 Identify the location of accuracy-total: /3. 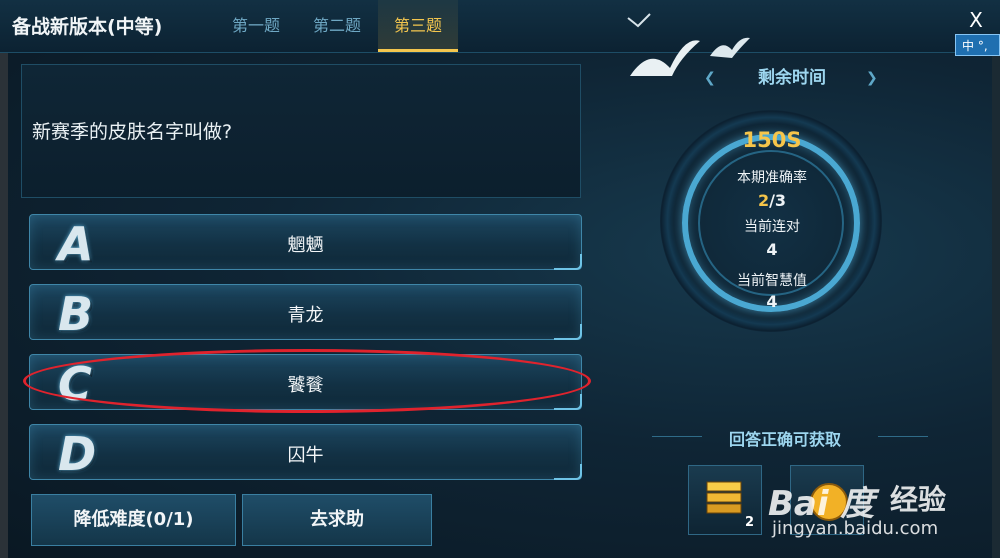
(778, 200).